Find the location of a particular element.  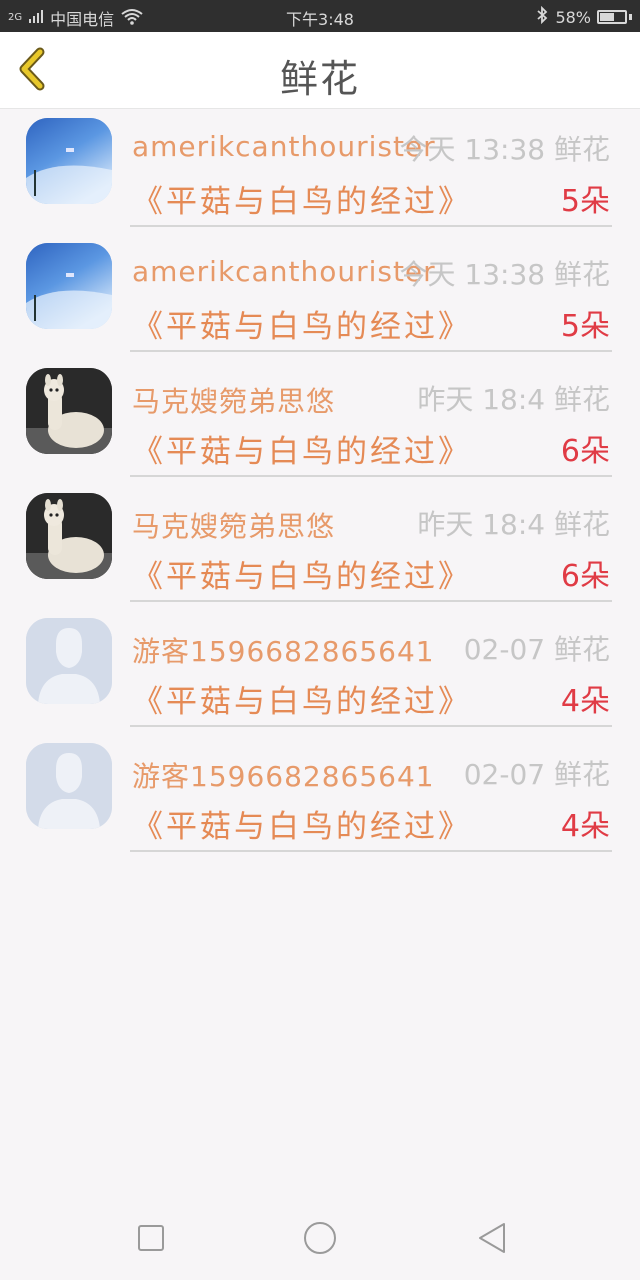

triangle-back-icon is located at coordinates (492, 1238).